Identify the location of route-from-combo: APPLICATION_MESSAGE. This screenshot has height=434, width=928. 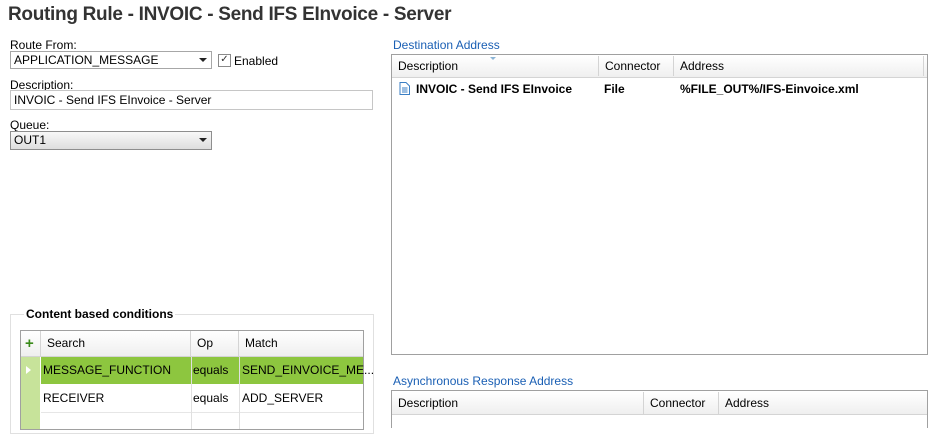
(111, 60).